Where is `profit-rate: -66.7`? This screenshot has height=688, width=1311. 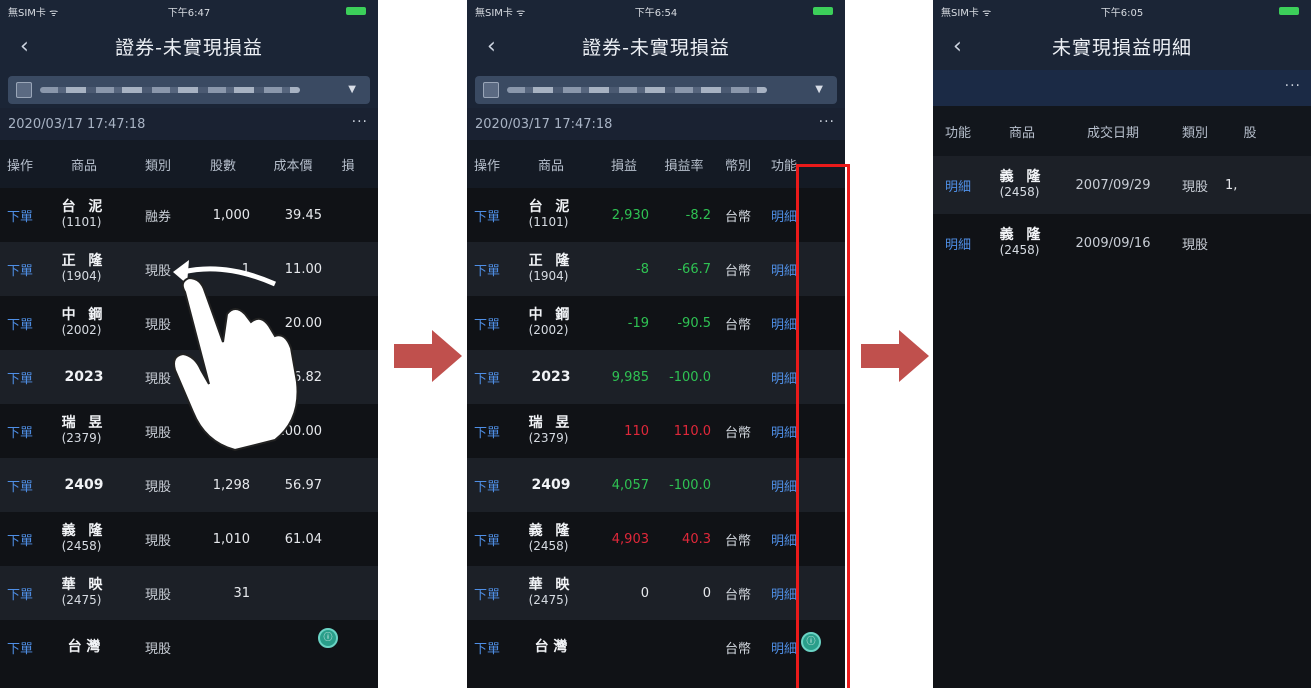
profit-rate: -66.7 is located at coordinates (694, 269).